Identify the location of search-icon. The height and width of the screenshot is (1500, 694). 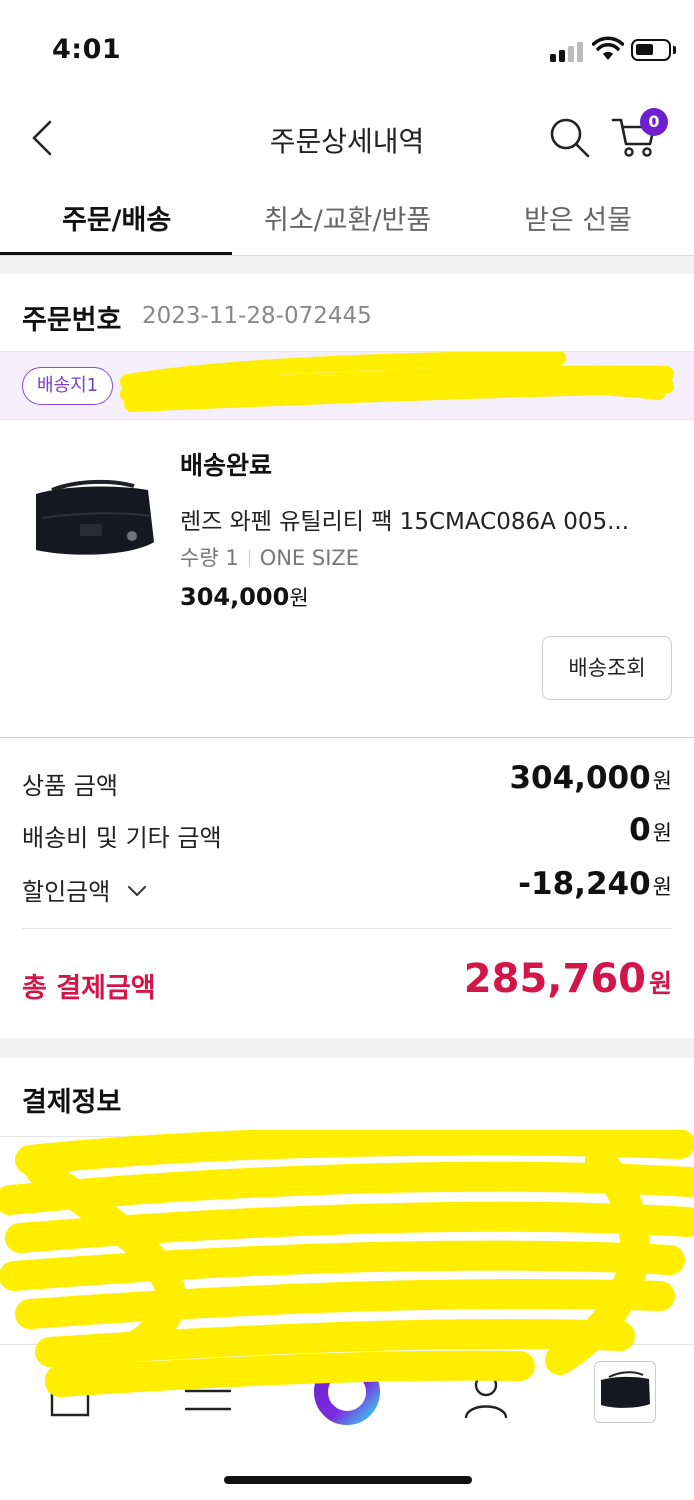
(570, 138).